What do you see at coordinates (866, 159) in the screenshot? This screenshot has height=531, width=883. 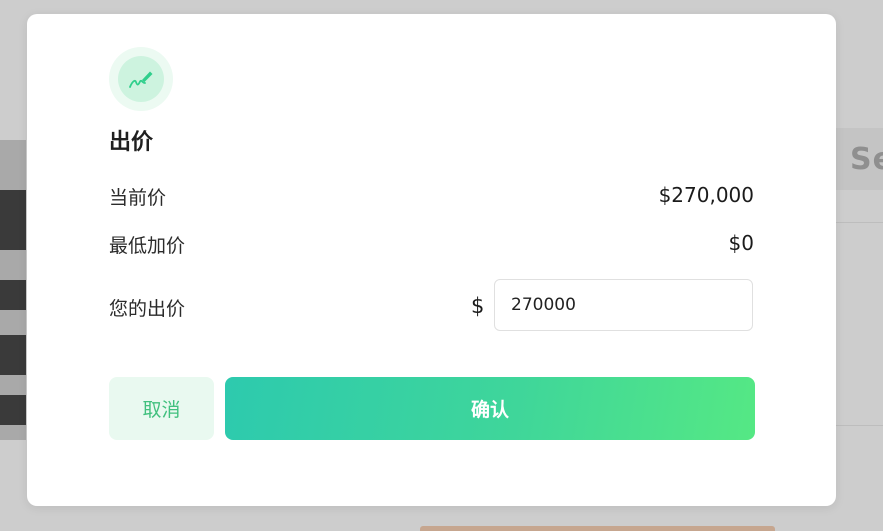 I see `background-partial-text: Se` at bounding box center [866, 159].